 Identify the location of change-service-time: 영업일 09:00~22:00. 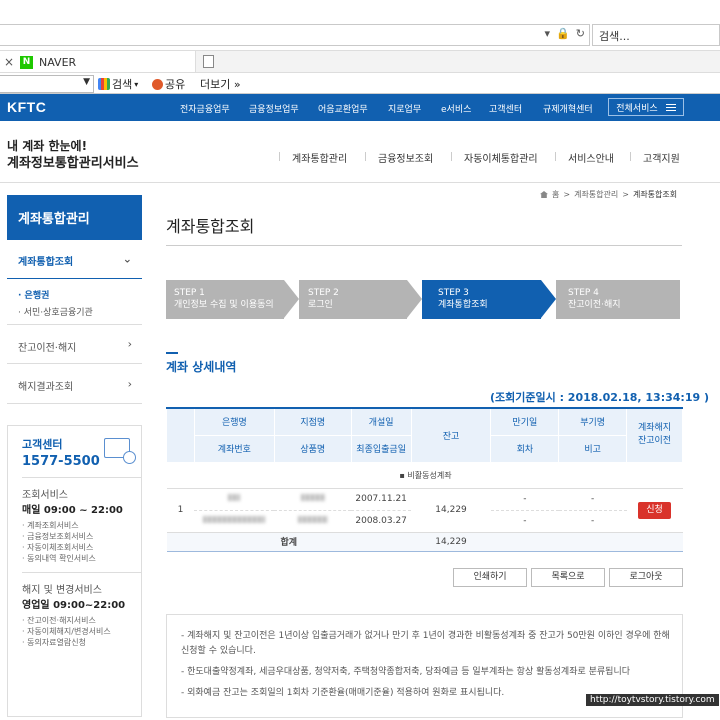
(74, 605).